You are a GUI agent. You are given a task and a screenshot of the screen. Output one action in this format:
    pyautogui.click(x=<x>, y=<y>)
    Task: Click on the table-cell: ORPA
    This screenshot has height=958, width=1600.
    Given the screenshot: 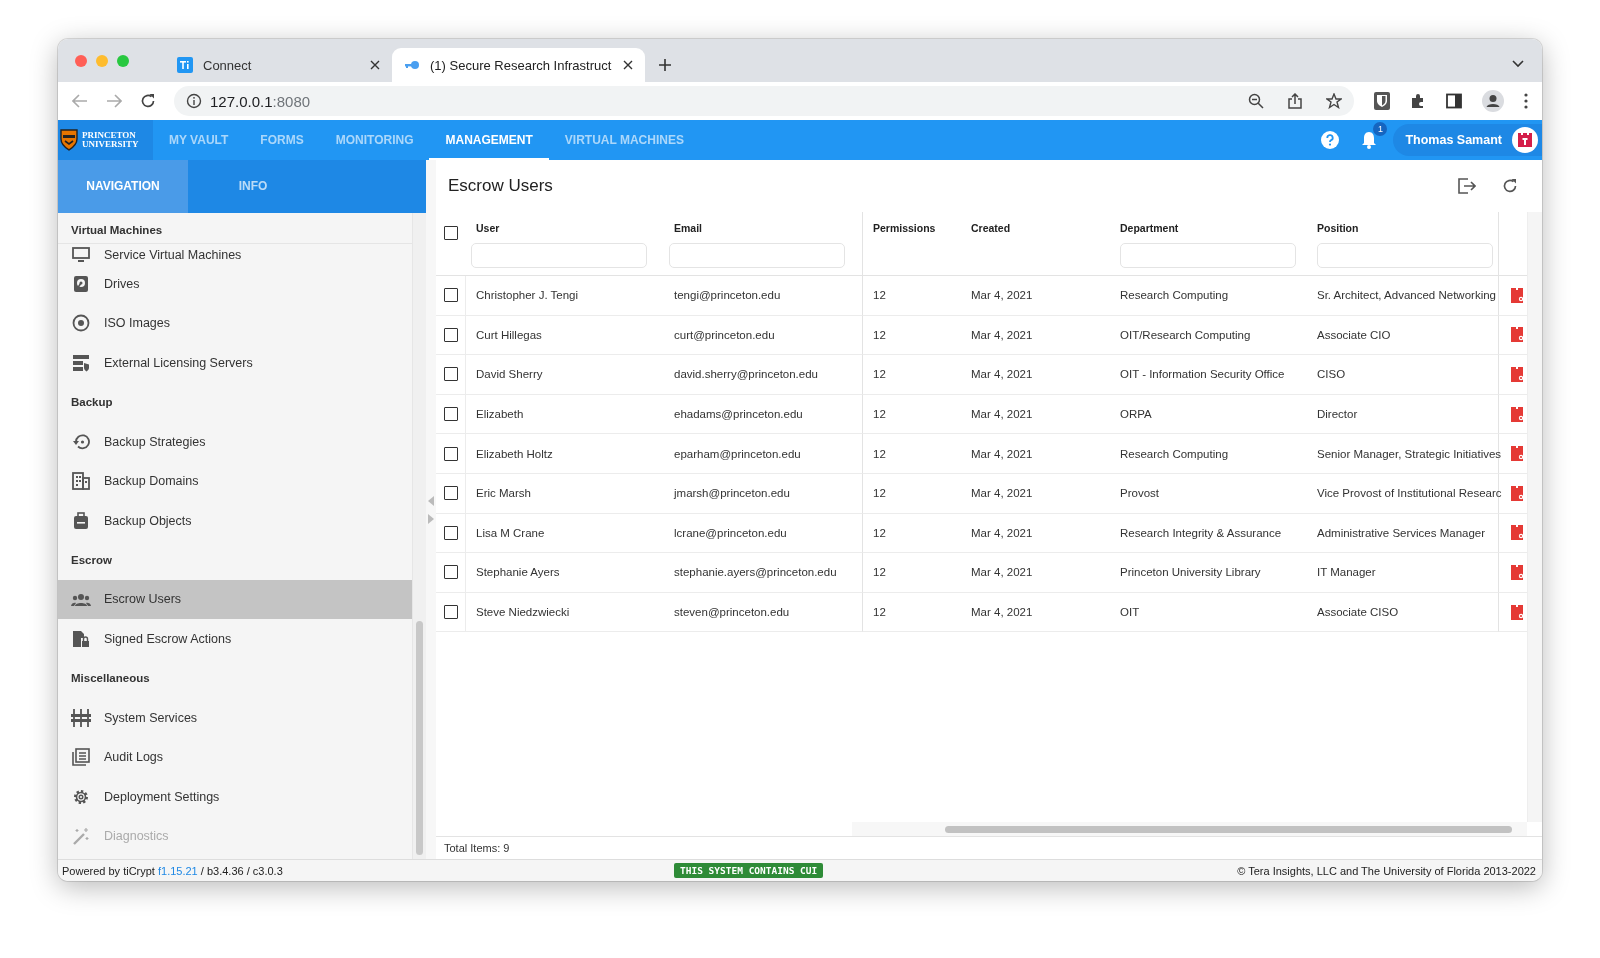 What is the action you would take?
    pyautogui.click(x=1208, y=414)
    